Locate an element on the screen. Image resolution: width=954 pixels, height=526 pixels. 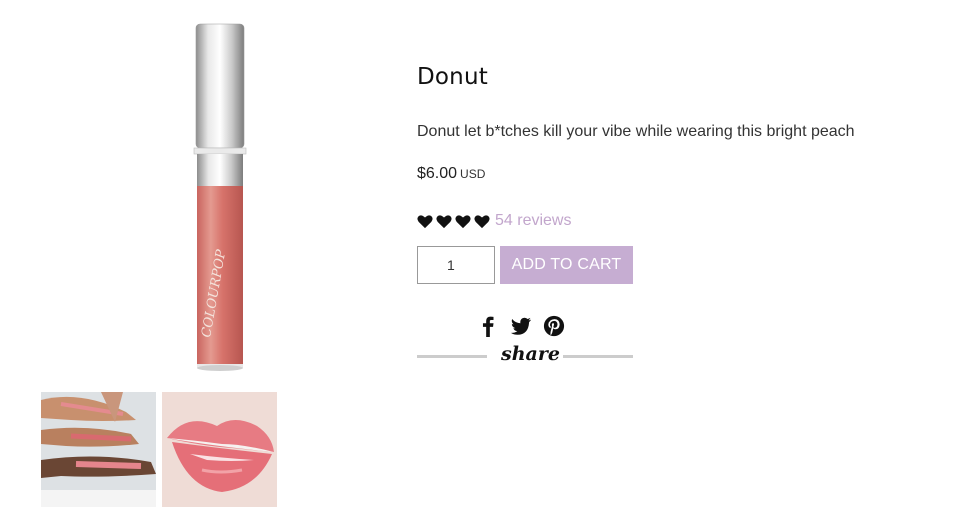
share-icons is located at coordinates (521, 326).